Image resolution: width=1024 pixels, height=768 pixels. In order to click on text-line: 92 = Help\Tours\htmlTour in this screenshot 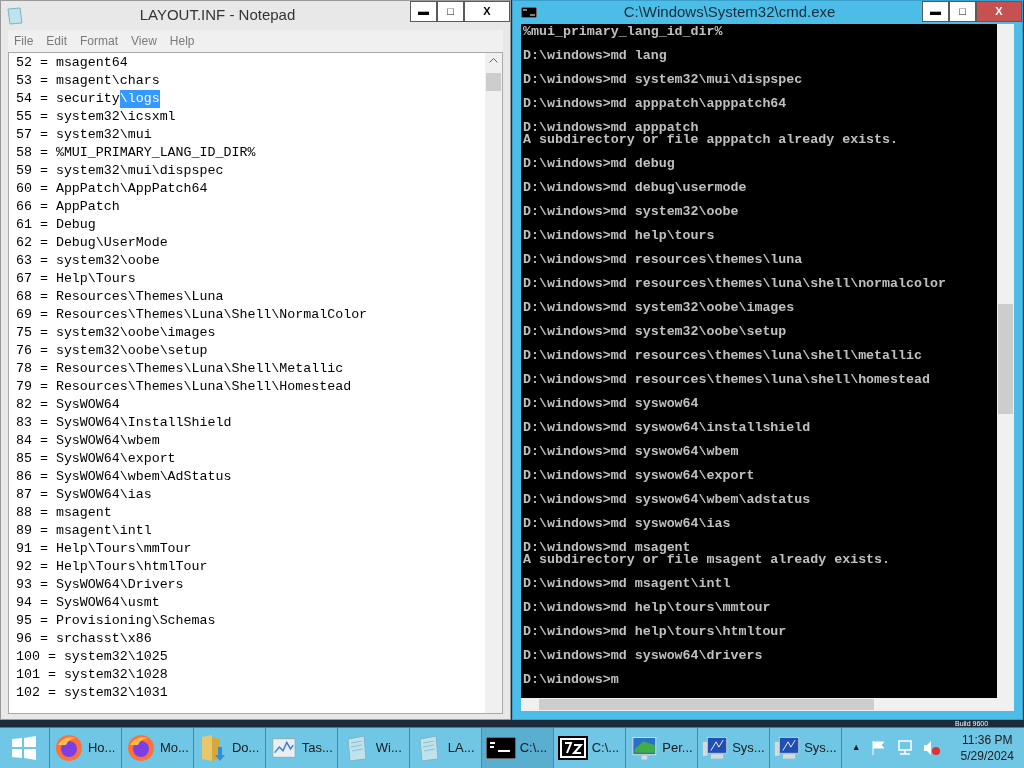, I will do `click(112, 567)`.